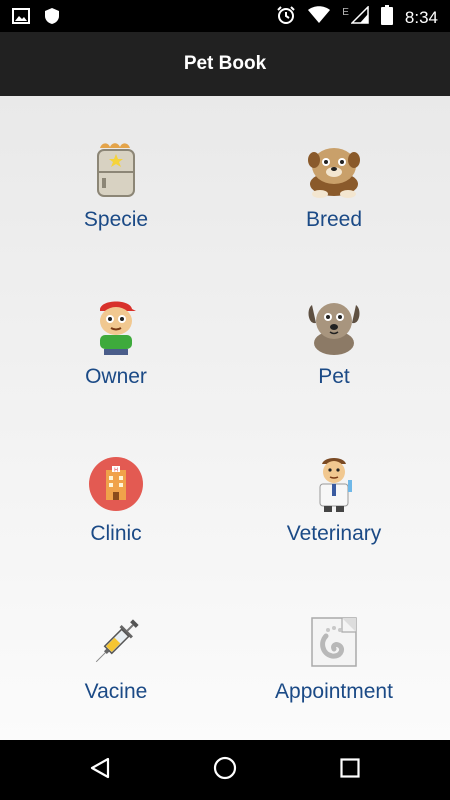 Image resolution: width=450 pixels, height=800 pixels. What do you see at coordinates (116, 533) in the screenshot?
I see `menu-item-label: Clinic` at bounding box center [116, 533].